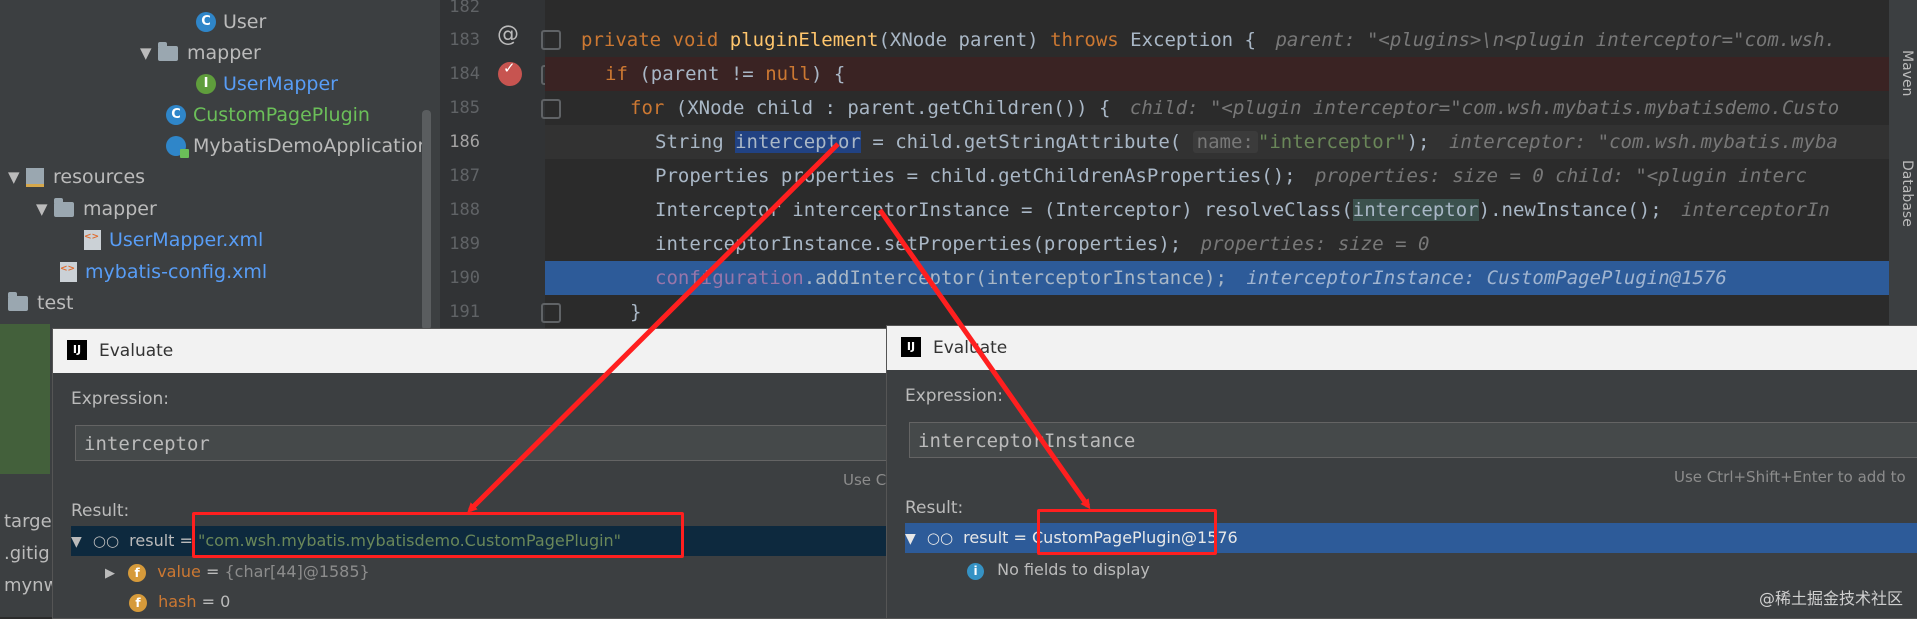 The height and width of the screenshot is (619, 1917). I want to click on arrow-to-left-result, so click(653, 327).